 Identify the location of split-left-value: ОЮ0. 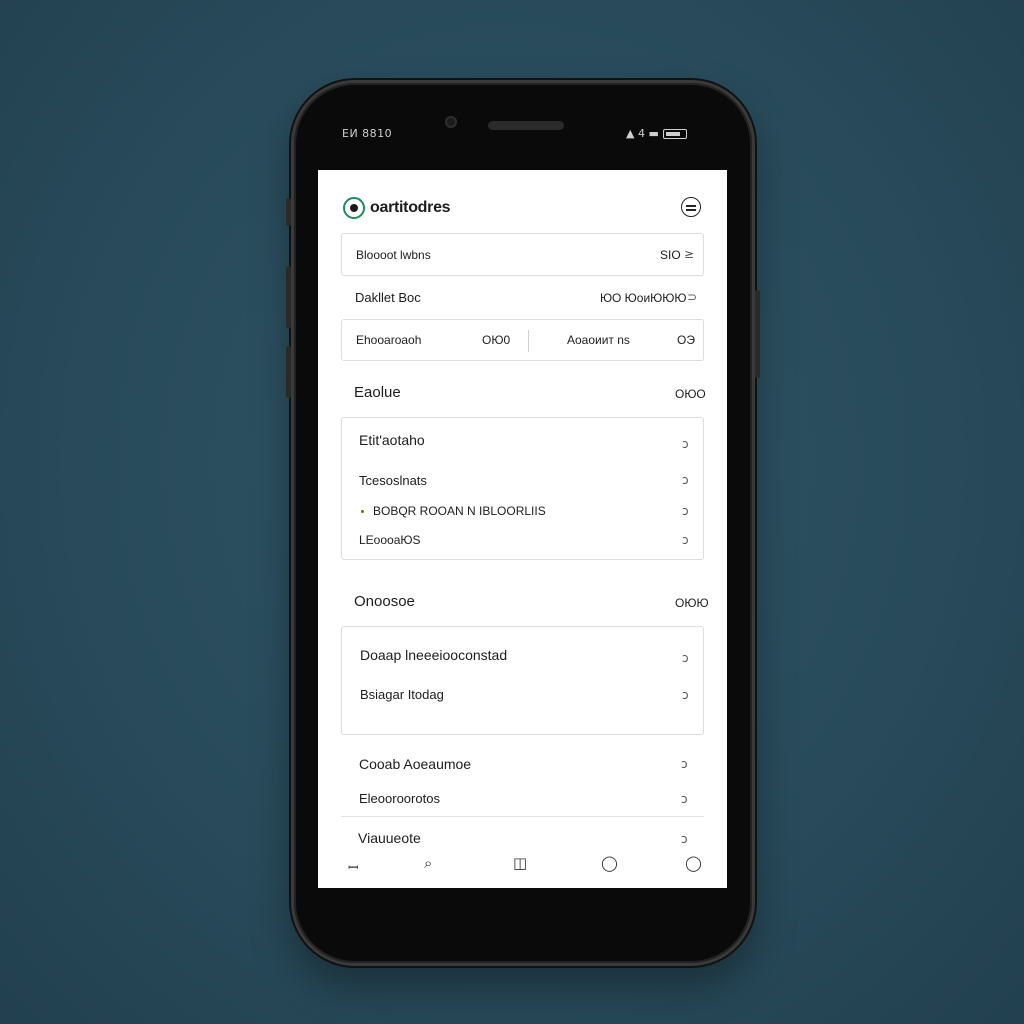
(496, 340).